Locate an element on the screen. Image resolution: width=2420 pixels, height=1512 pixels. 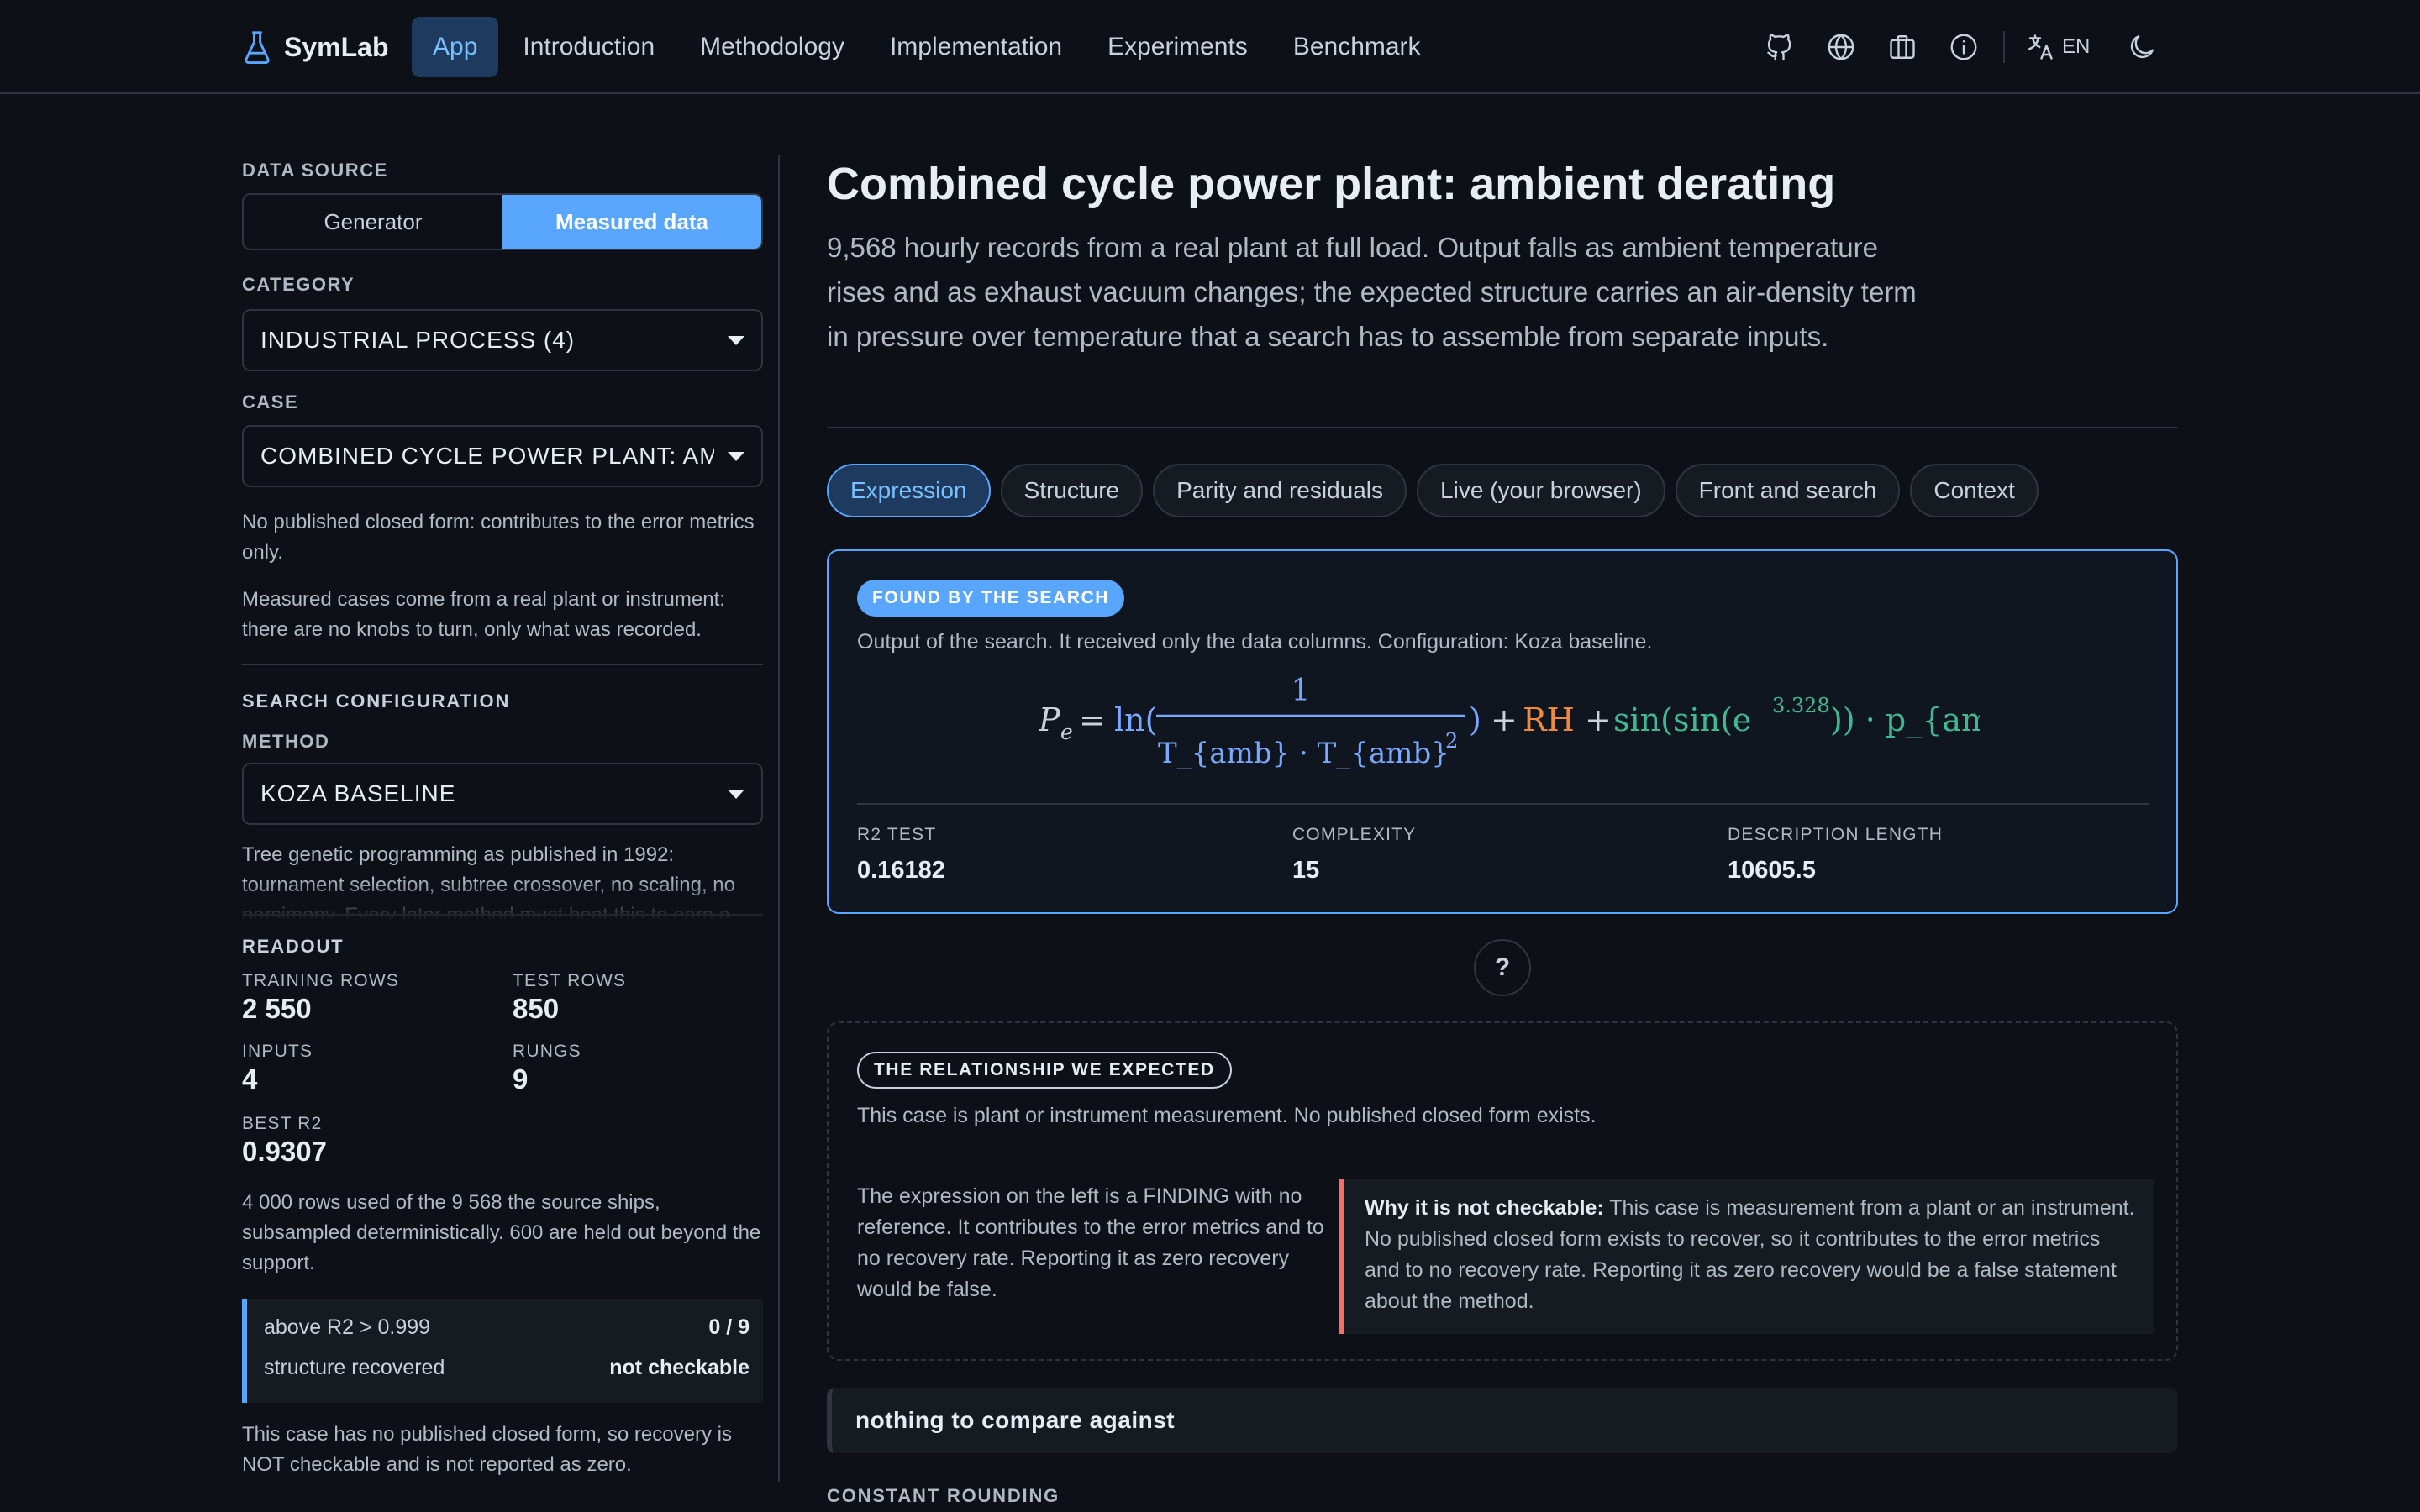
metrics-divider is located at coordinates (1503, 804).